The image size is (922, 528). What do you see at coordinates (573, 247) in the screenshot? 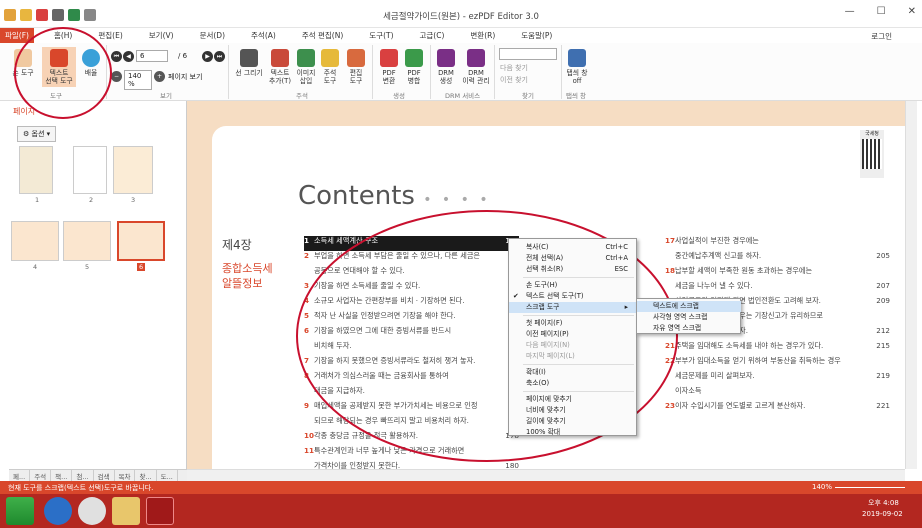
I see `context-menu-item: 복사(C) Ctrl+C` at bounding box center [573, 247].